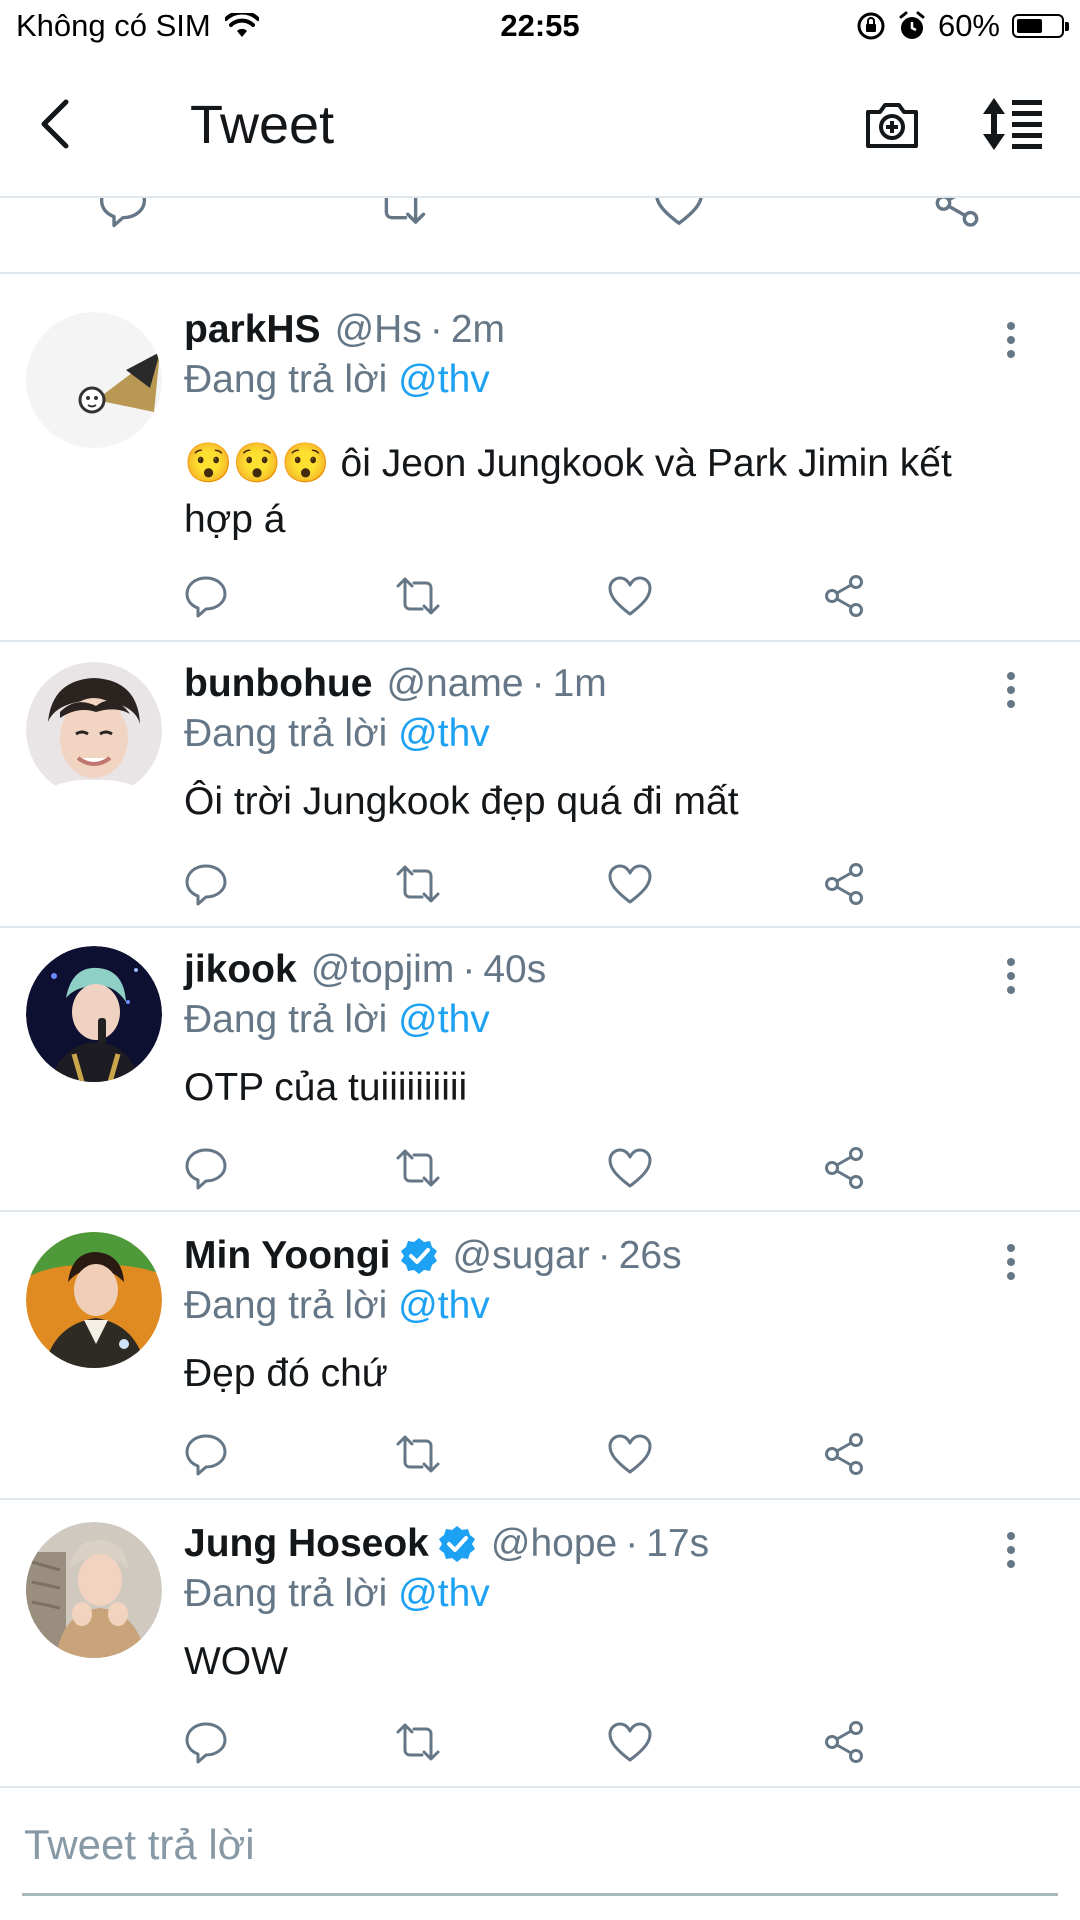  Describe the element at coordinates (678, 1543) in the screenshot. I see `timestamp: 17s` at that location.